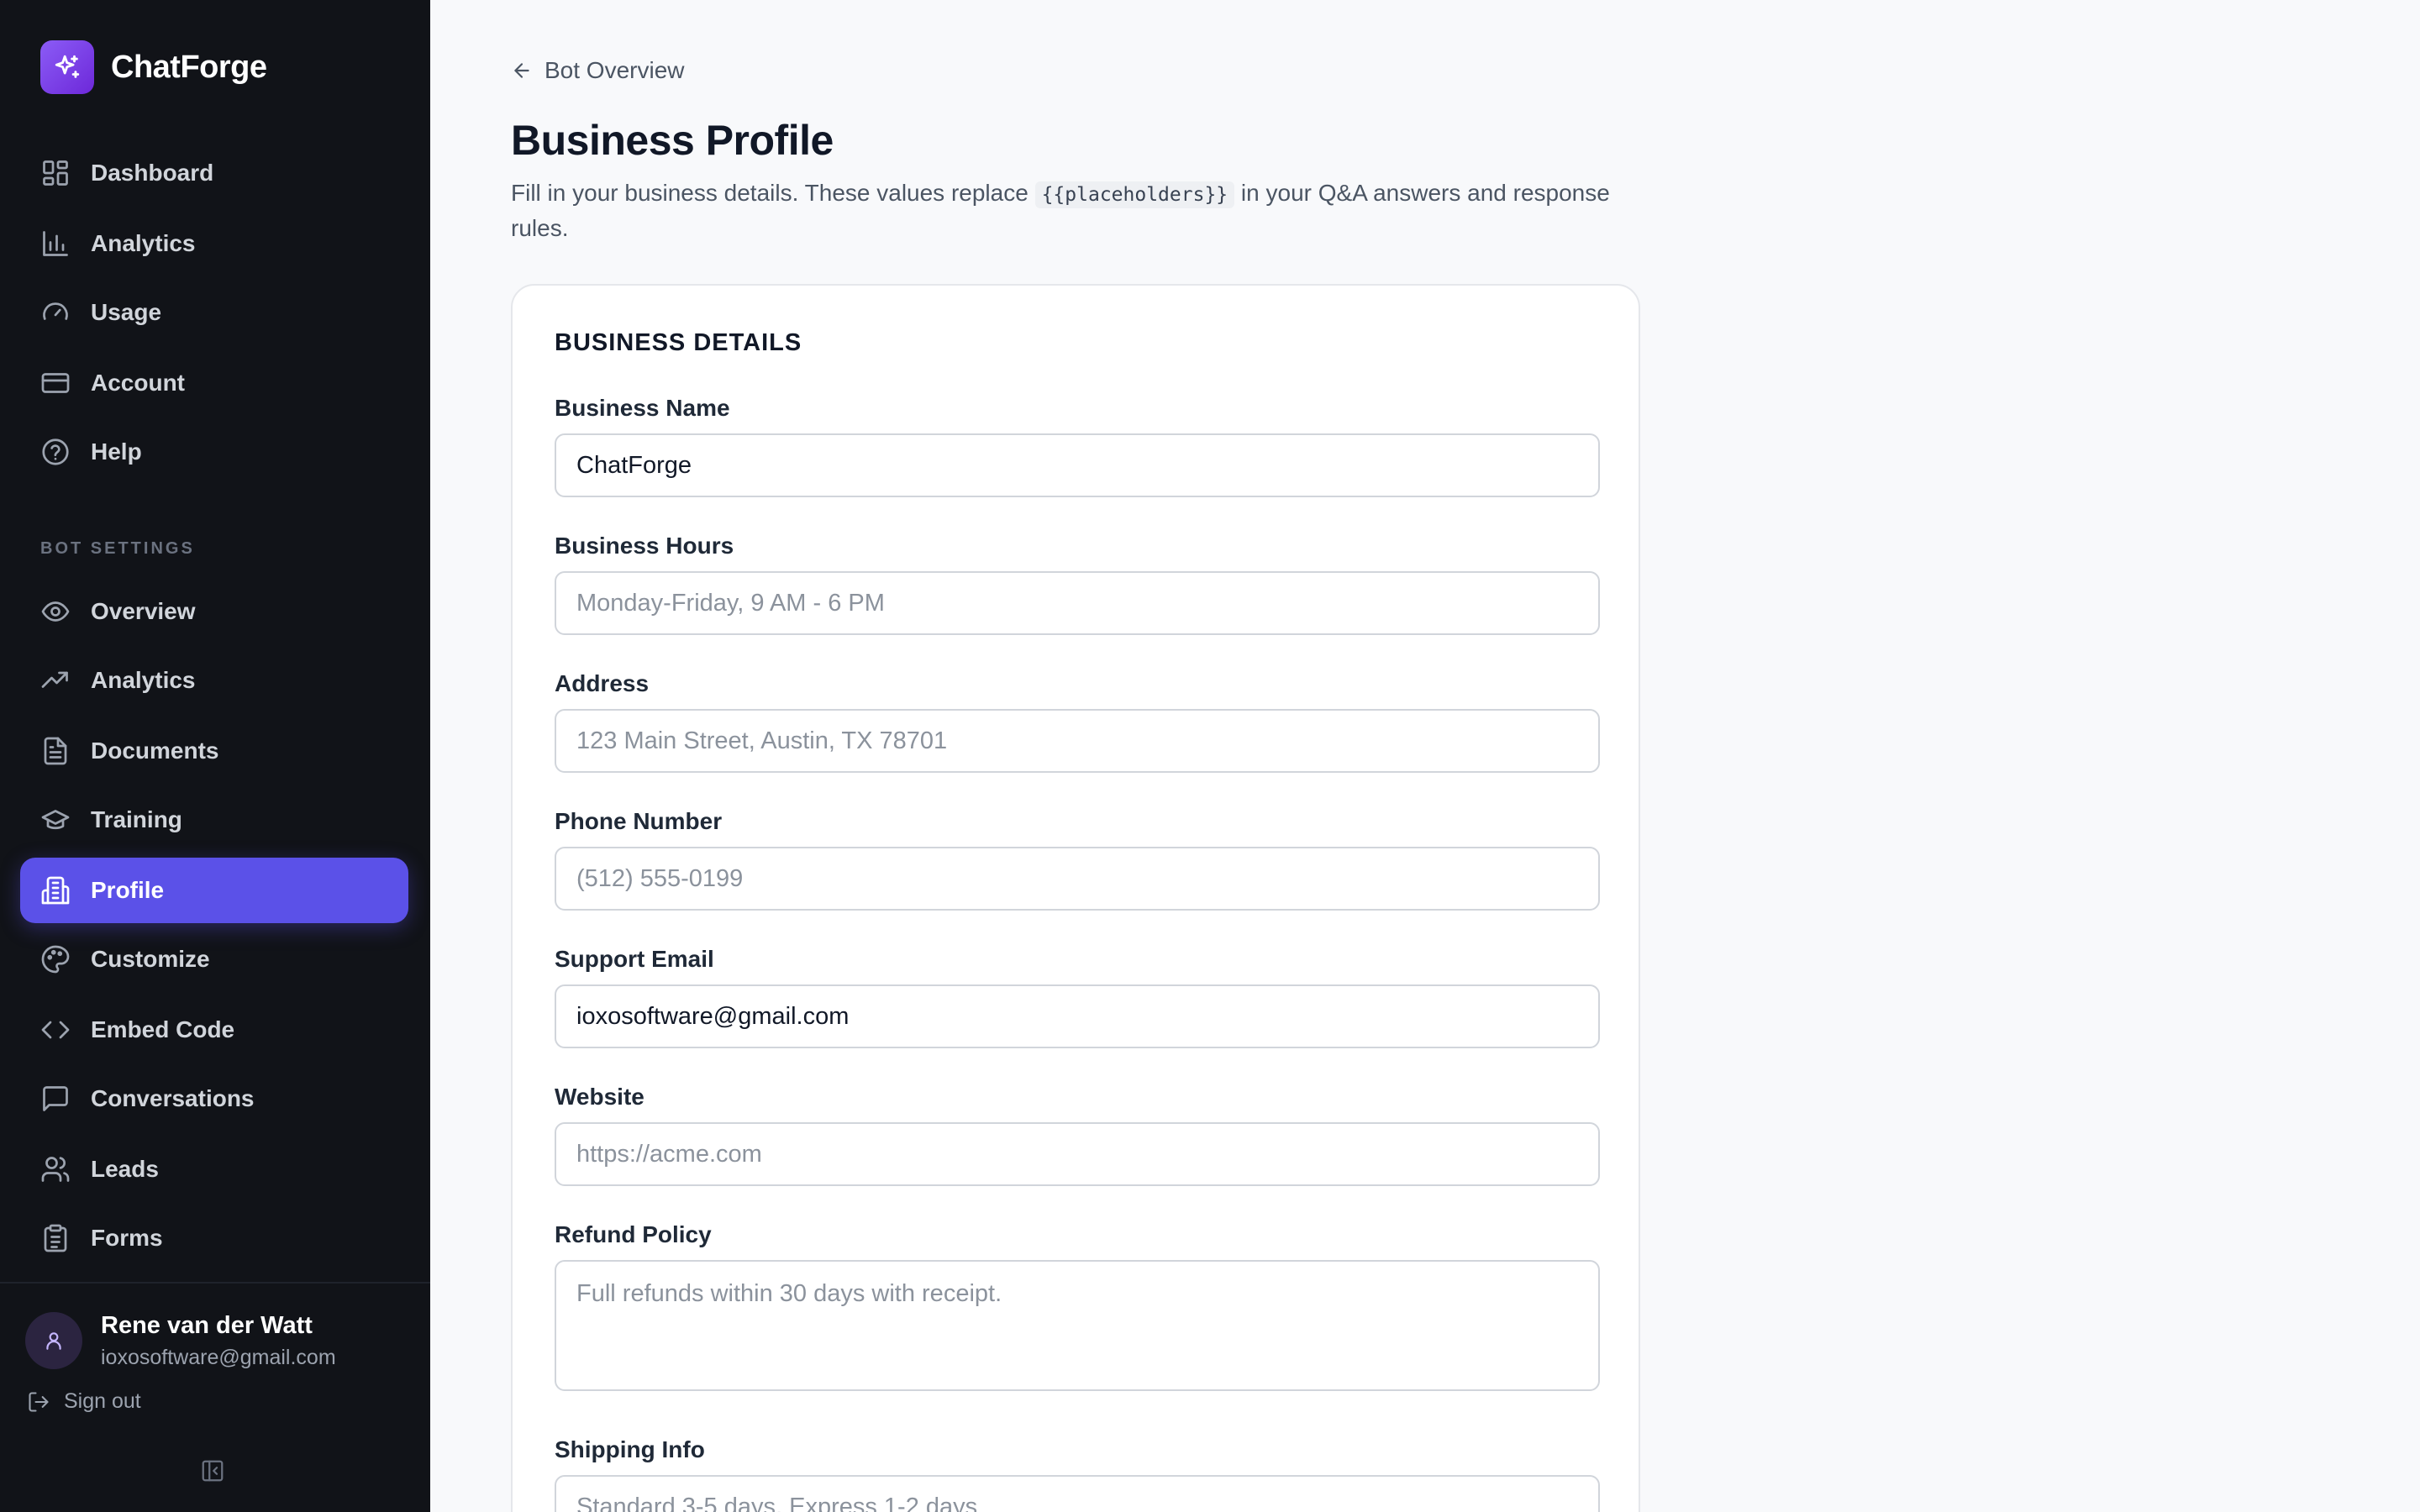  I want to click on address-label: Address, so click(602, 683).